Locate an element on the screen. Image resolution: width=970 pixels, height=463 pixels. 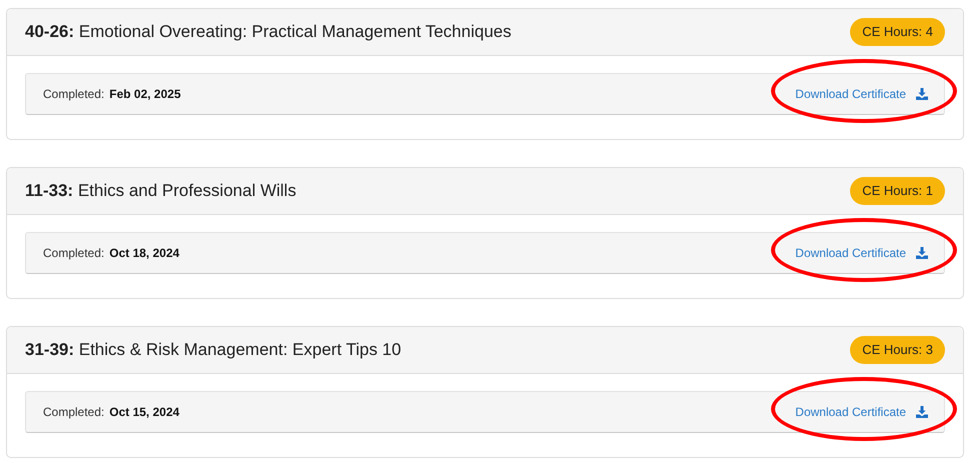
completed-date: Feb 02, 2025 is located at coordinates (145, 94).